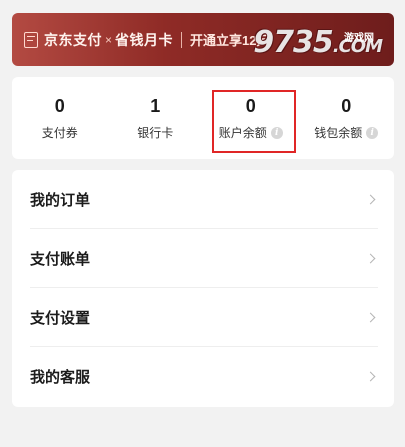 The image size is (405, 447). I want to click on menu-item-bills: 支付账单, so click(204, 258).